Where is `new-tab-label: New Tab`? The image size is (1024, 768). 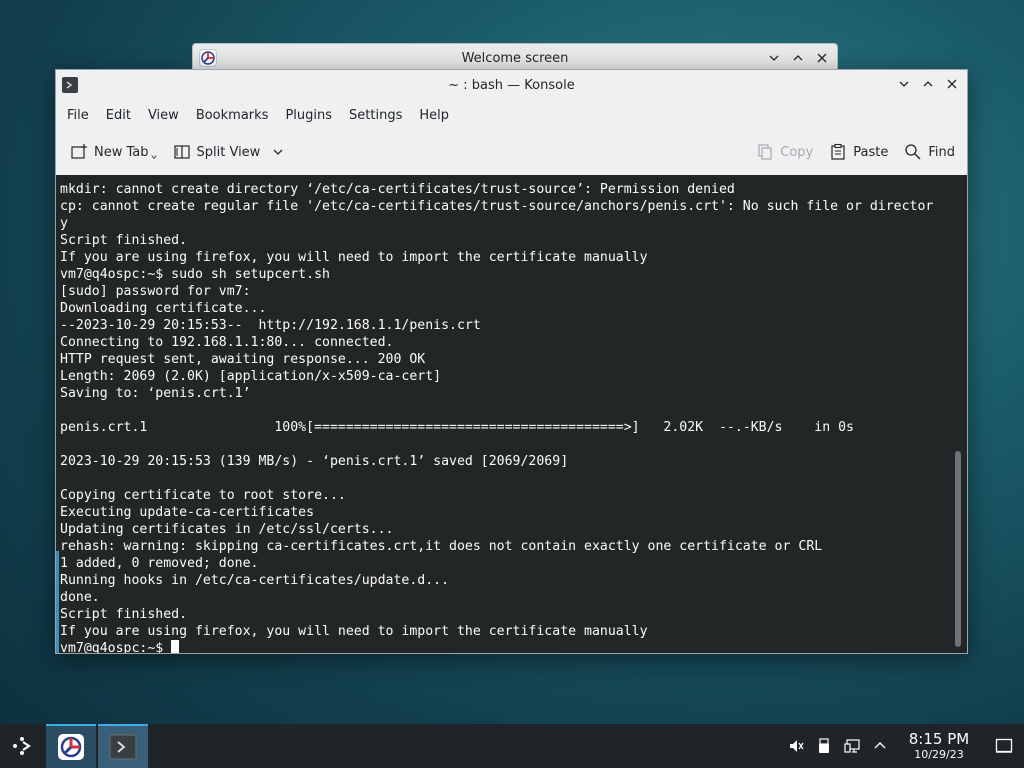 new-tab-label: New Tab is located at coordinates (121, 152).